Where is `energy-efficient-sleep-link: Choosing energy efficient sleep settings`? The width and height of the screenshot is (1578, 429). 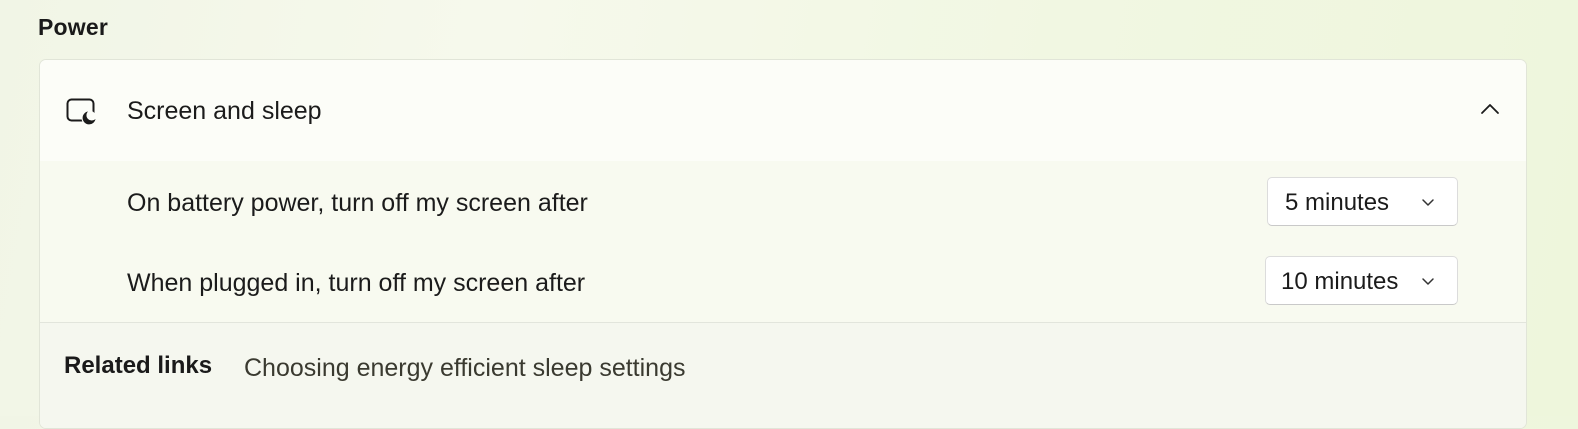 energy-efficient-sleep-link: Choosing energy efficient sleep settings is located at coordinates (464, 368).